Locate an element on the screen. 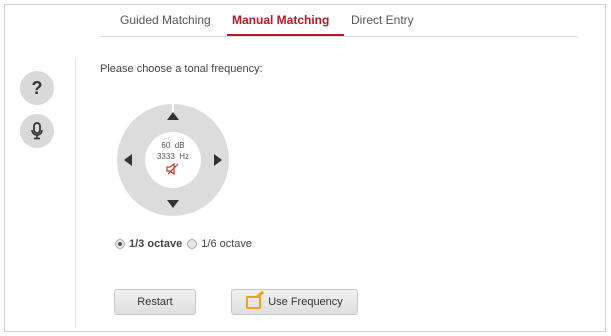 Image resolution: width=611 pixels, height=336 pixels. level-up-arrow-icon is located at coordinates (173, 116).